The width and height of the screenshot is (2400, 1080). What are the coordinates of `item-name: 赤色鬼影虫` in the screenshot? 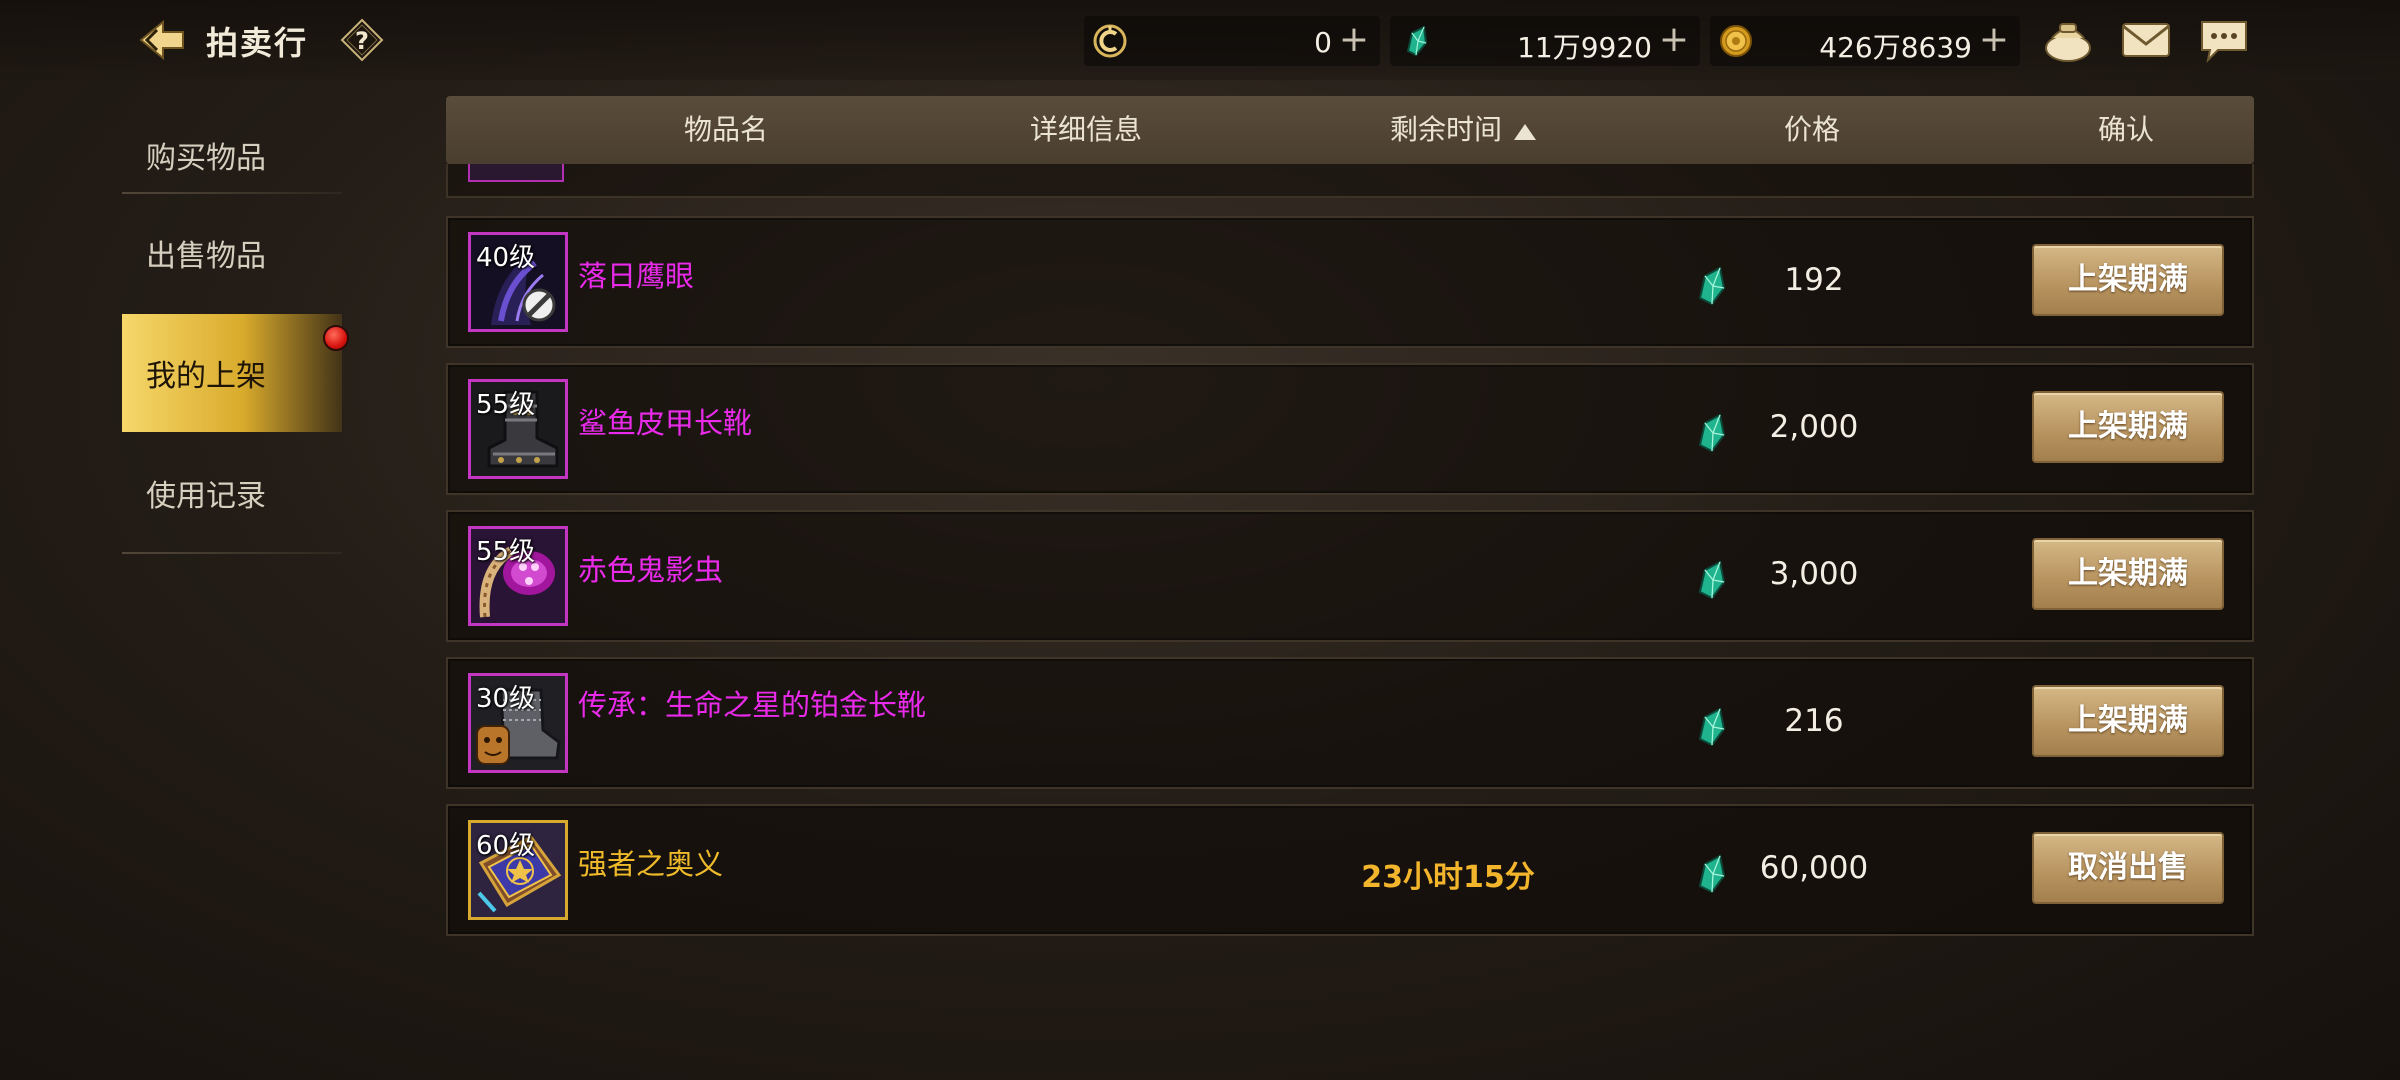 It's located at (651, 570).